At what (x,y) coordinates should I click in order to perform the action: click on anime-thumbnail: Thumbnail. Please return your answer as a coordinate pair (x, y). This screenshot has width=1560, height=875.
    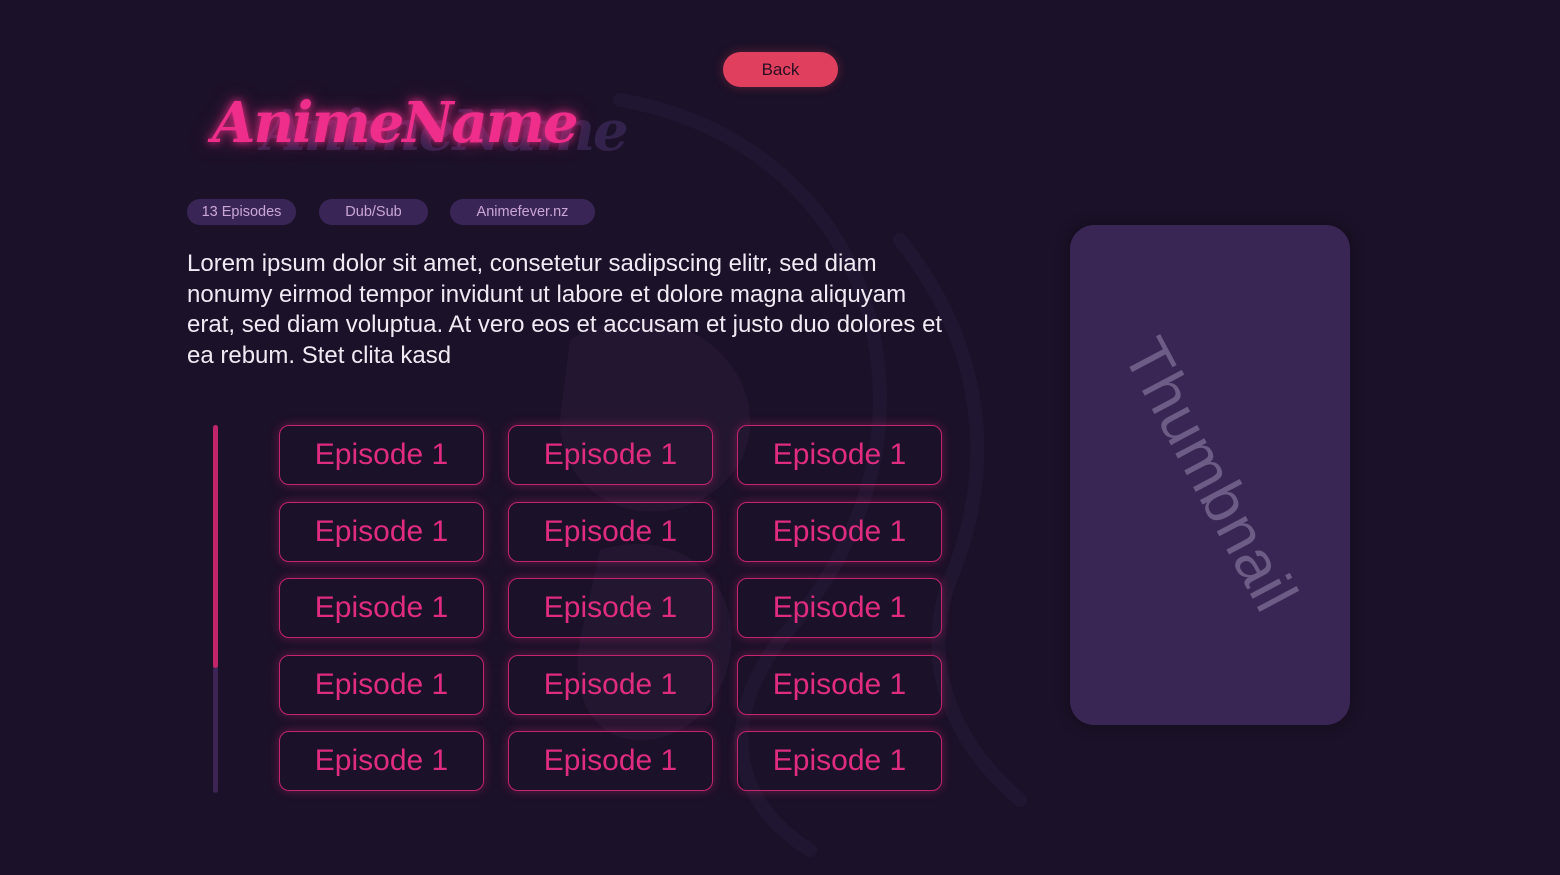
    Looking at the image, I should click on (1210, 475).